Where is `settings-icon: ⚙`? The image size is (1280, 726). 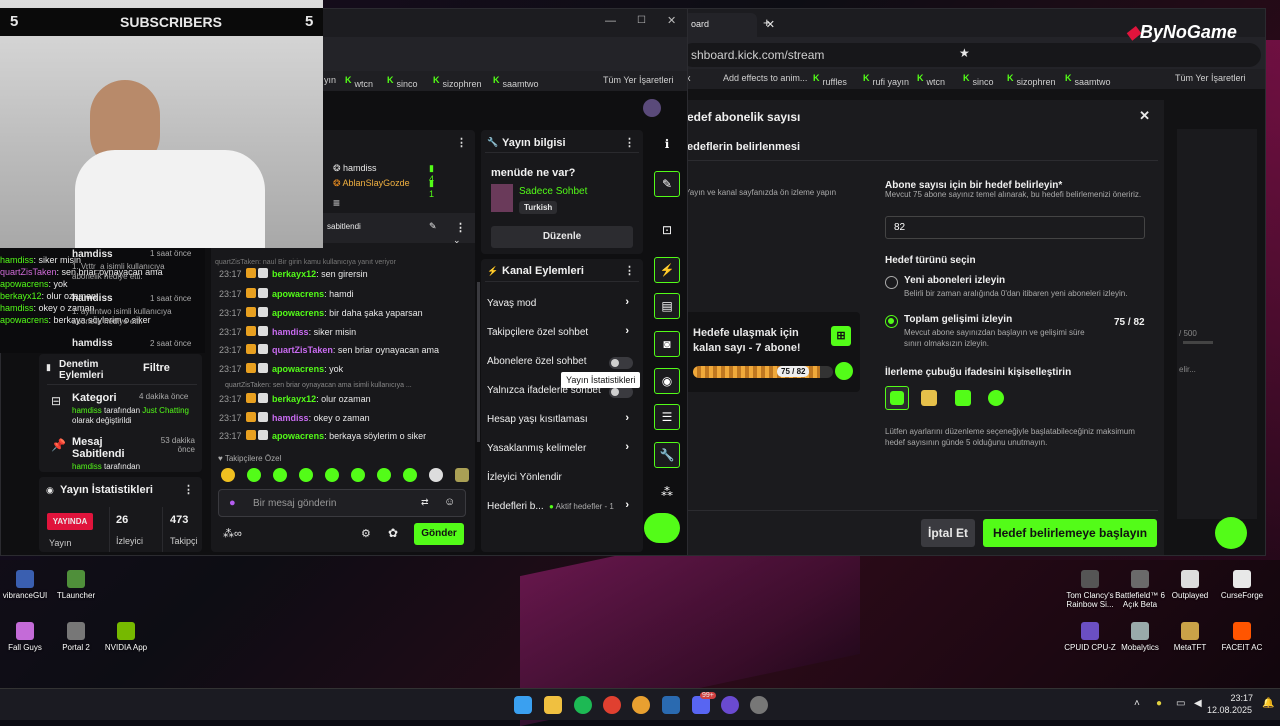 settings-icon: ⚙ is located at coordinates (366, 533).